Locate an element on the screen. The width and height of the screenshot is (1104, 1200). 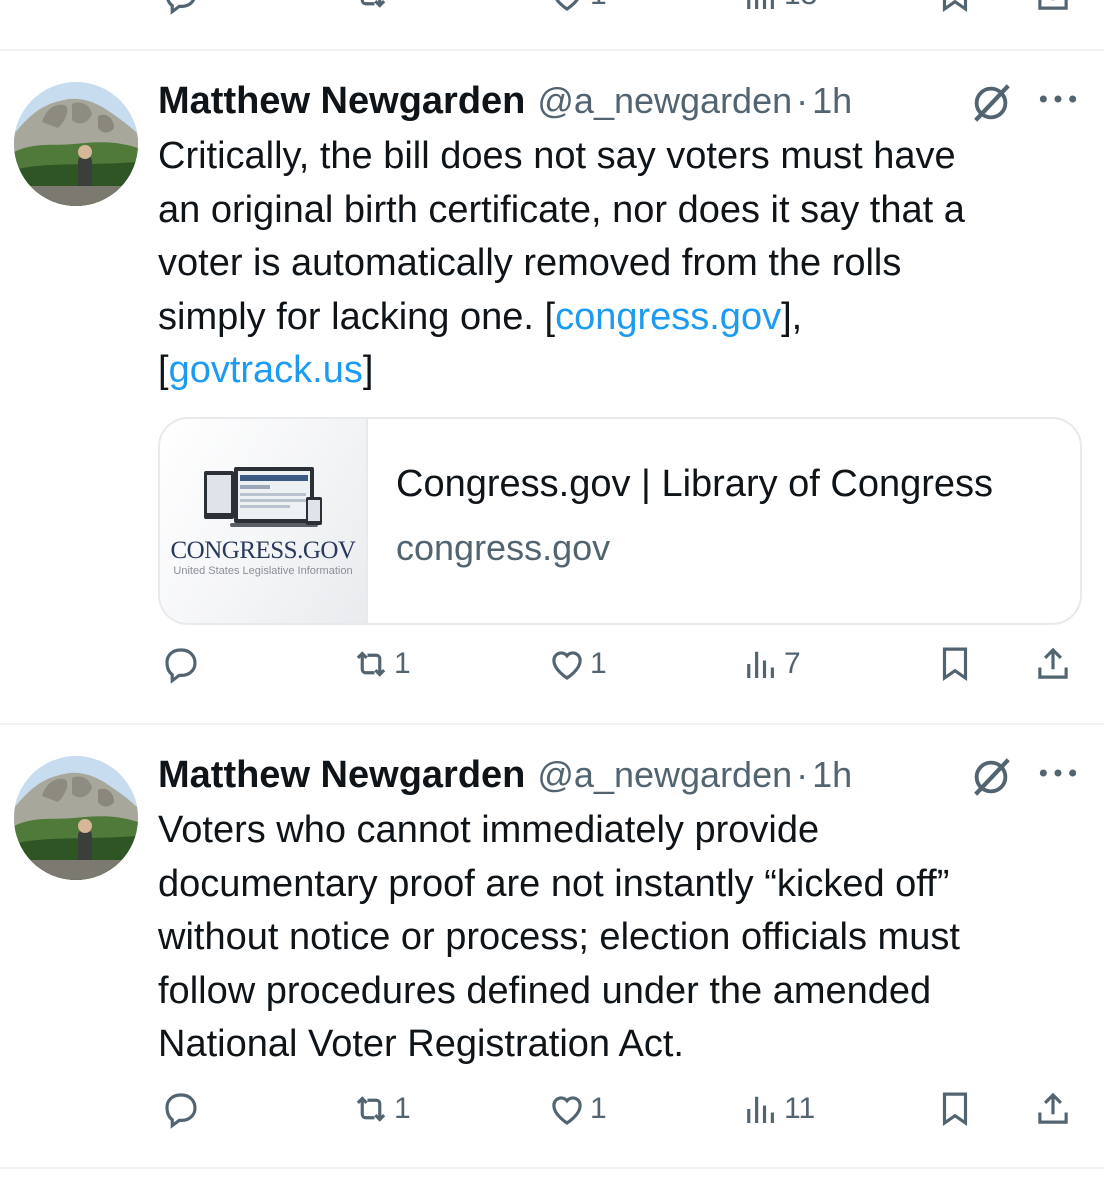
top-like-button: 1 is located at coordinates (576, 8).